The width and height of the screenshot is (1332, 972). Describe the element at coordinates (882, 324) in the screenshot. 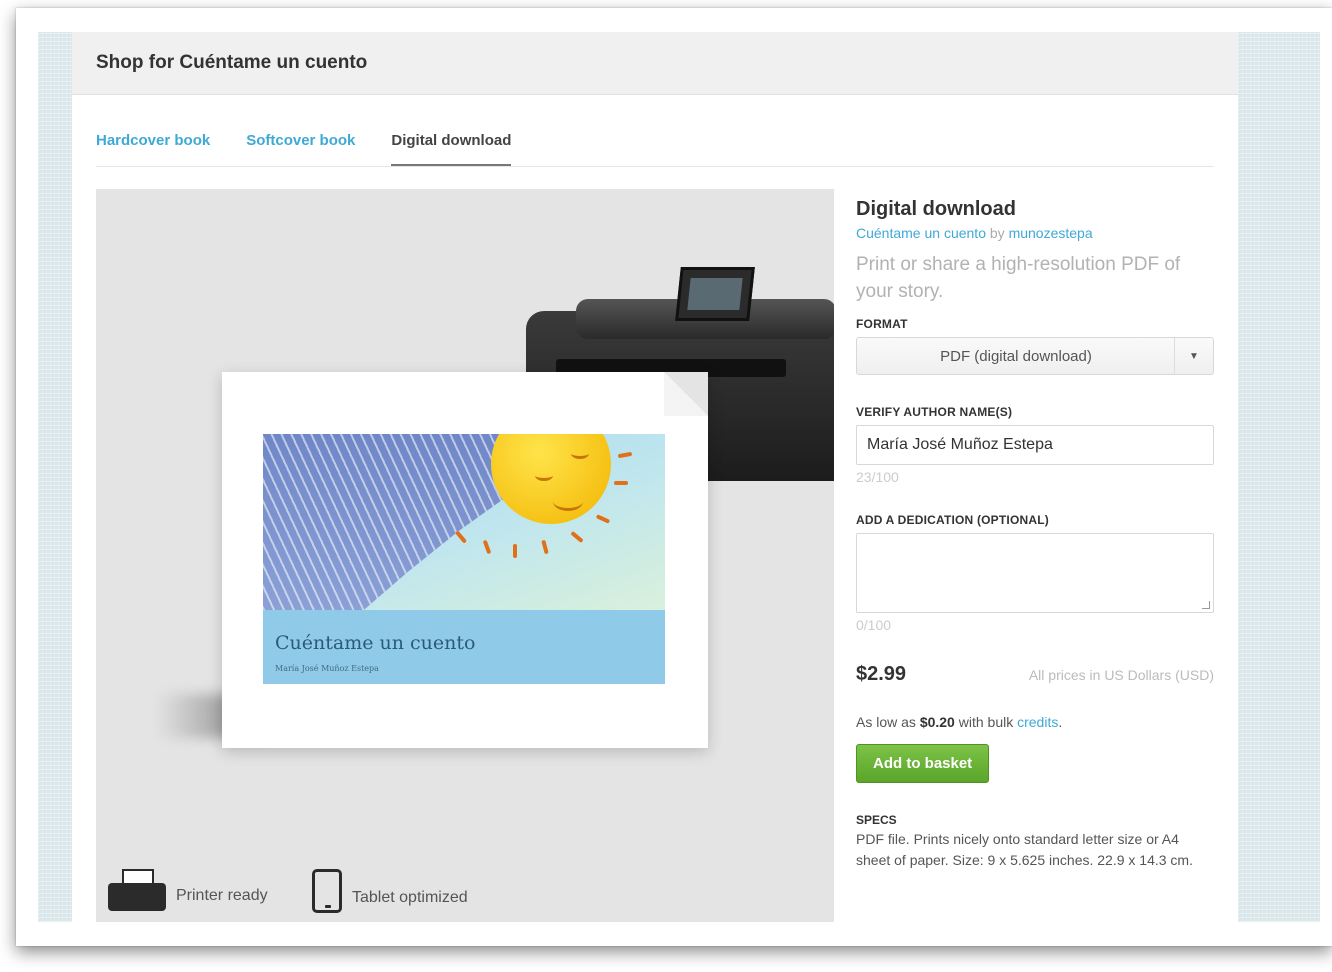

I see `format-label: FORMAT` at that location.